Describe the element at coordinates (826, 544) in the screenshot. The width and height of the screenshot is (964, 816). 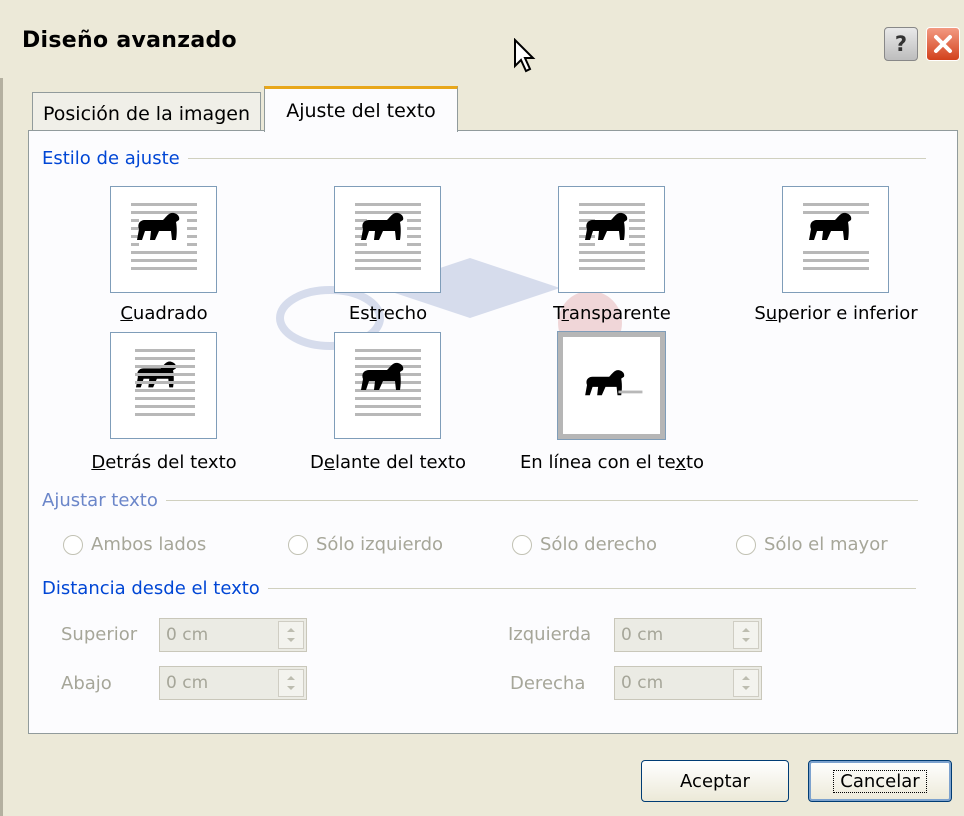
I see `radio-label: Sólo el mayor` at that location.